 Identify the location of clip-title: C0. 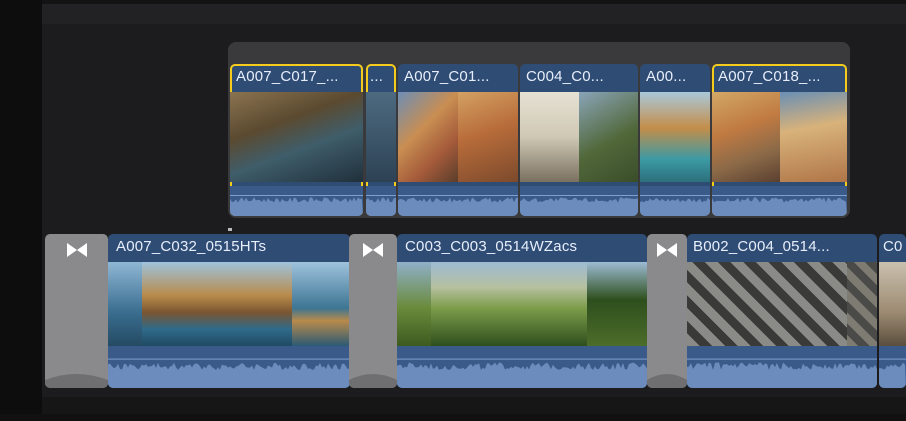
(893, 246).